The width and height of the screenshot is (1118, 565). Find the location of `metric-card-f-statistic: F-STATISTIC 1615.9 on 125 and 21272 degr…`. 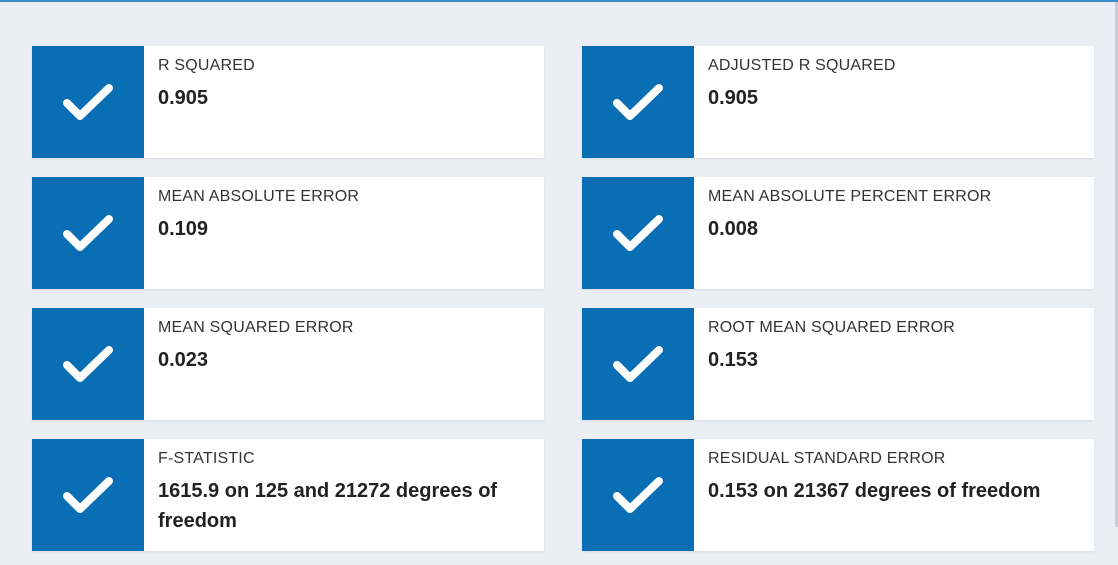

metric-card-f-statistic: F-STATISTIC 1615.9 on 125 and 21272 degr… is located at coordinates (288, 495).